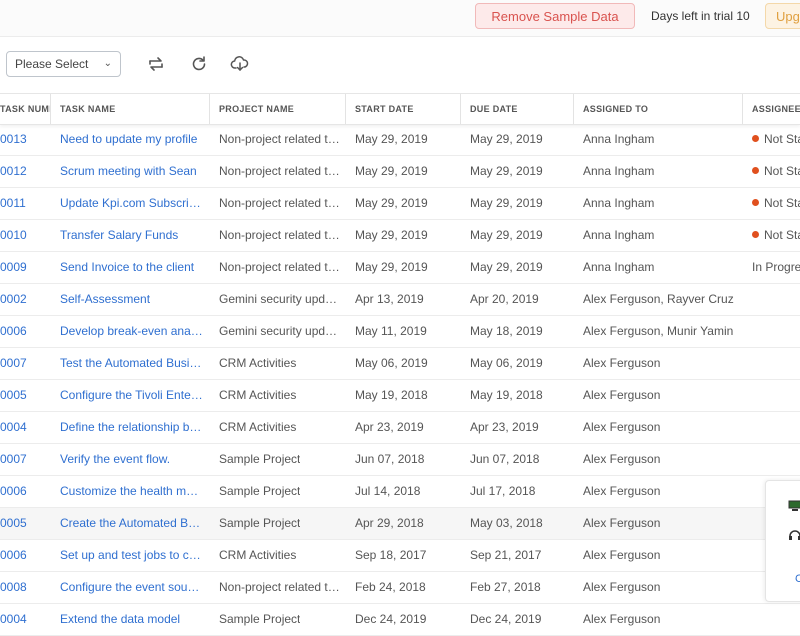 This screenshot has width=800, height=636. Describe the element at coordinates (659, 331) in the screenshot. I see `assigned-to-cell: Alex Ferguson, Munir Yamin` at that location.